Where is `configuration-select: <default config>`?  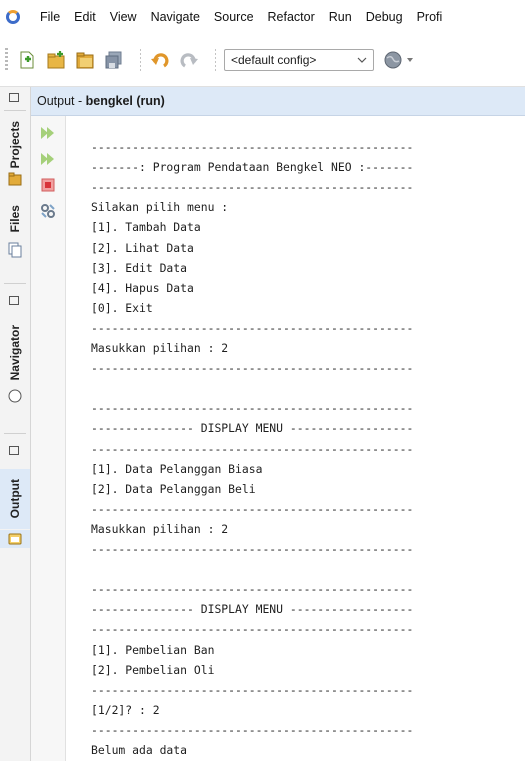
configuration-select: <default config> is located at coordinates (299, 60).